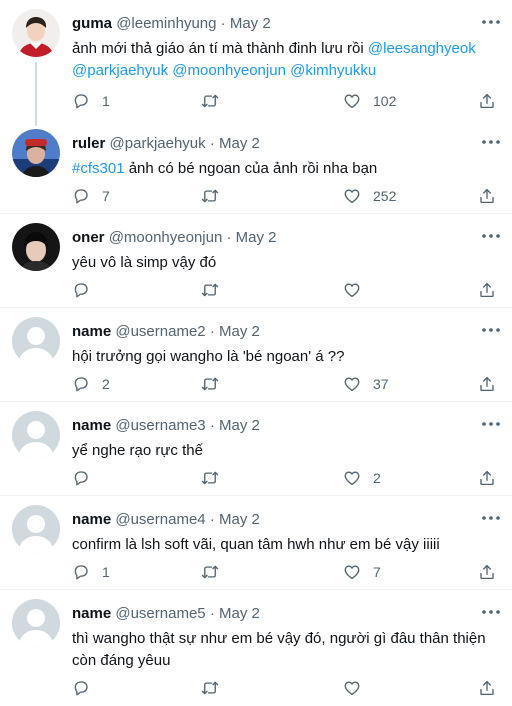 The width and height of the screenshot is (512, 706). What do you see at coordinates (160, 519) in the screenshot?
I see `username: @username4` at bounding box center [160, 519].